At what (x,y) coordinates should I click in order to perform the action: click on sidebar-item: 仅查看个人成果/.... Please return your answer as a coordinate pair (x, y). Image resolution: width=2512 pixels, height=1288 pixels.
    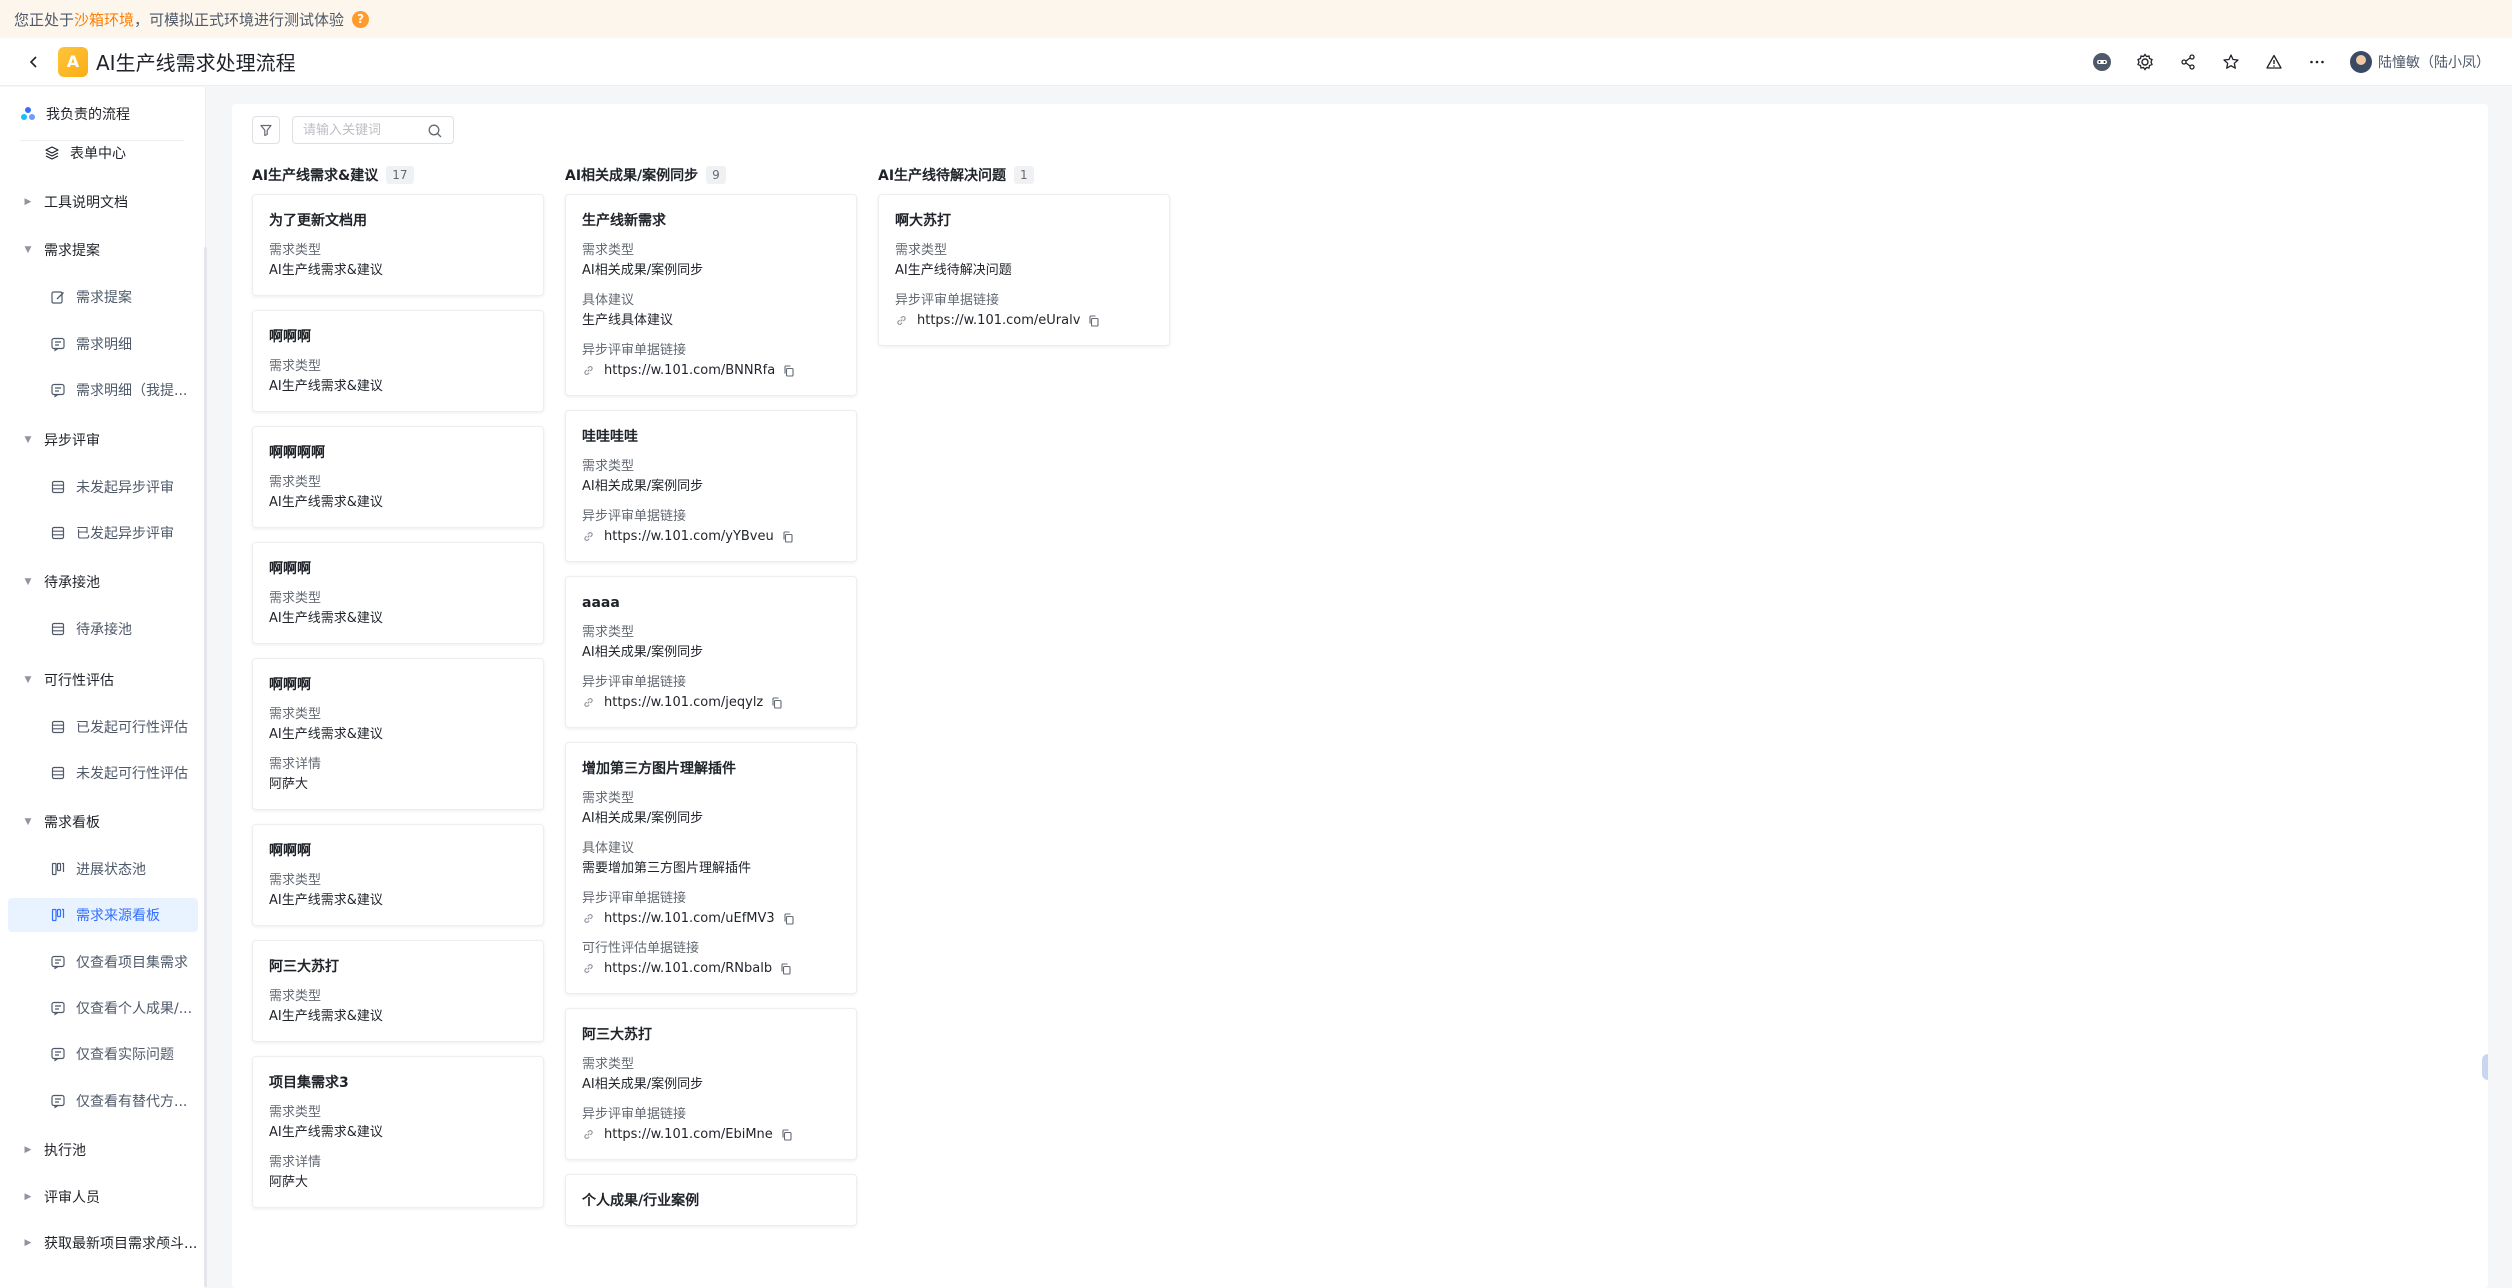
    Looking at the image, I should click on (103, 1008).